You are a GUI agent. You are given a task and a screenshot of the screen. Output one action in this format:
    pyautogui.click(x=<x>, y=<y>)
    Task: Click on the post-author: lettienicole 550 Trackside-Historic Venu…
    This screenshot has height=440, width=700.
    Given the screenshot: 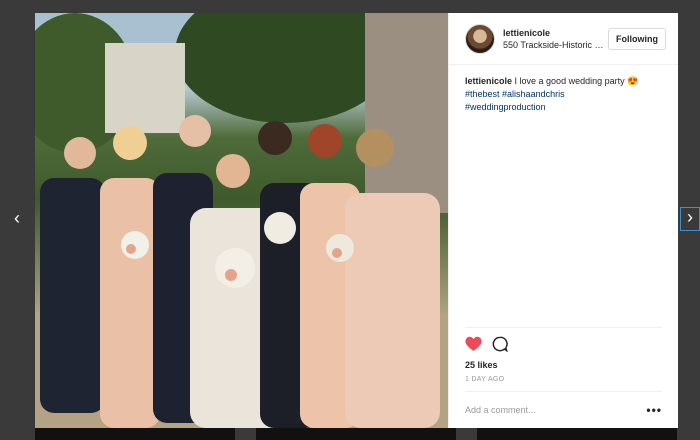 What is the action you would take?
    pyautogui.click(x=555, y=39)
    